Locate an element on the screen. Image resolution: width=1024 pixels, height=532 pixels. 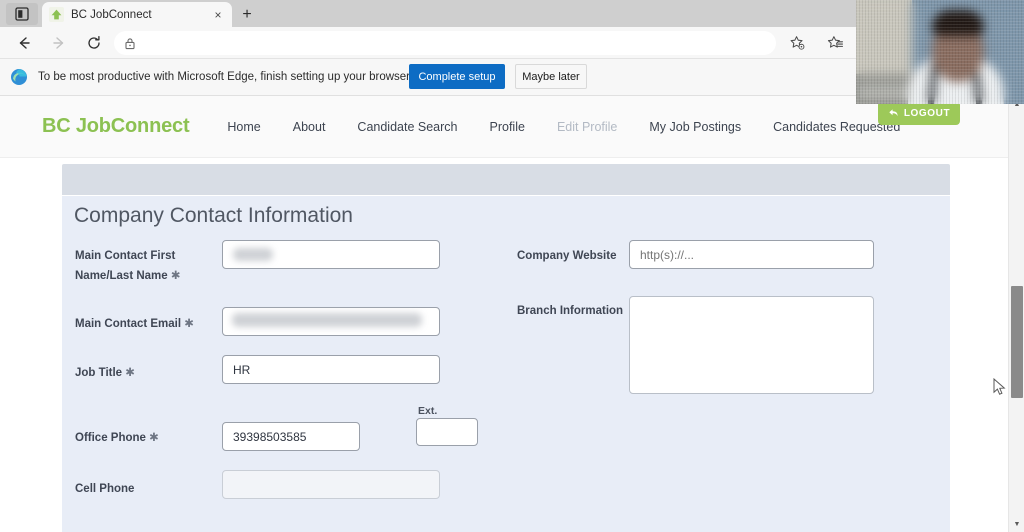
refresh-icon is located at coordinates (94, 43).